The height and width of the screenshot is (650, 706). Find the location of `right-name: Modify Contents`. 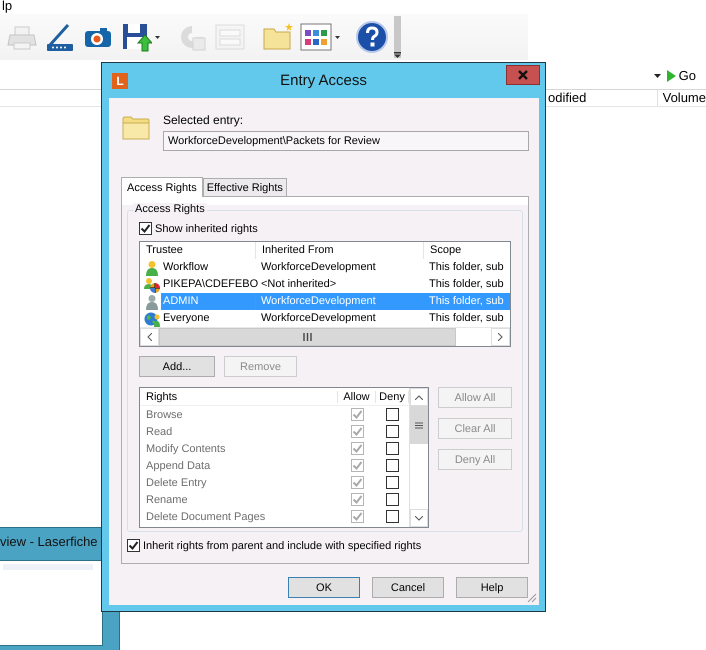

right-name: Modify Contents is located at coordinates (185, 448).